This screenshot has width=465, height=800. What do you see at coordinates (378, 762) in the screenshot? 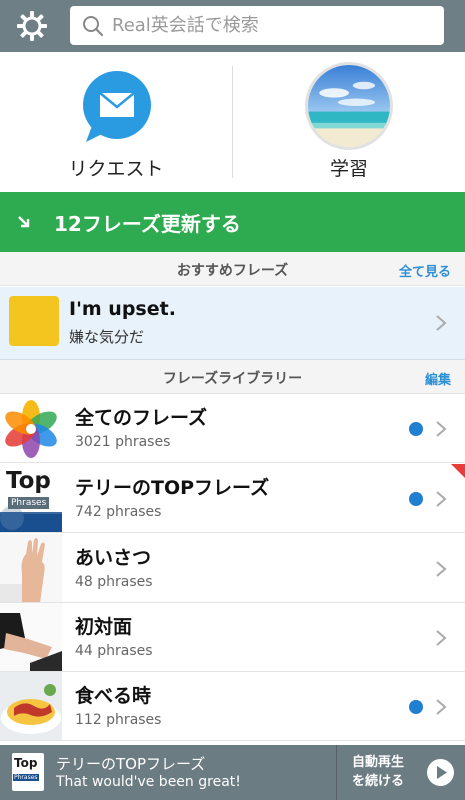
I see `autoplay-line1: 自動再生` at bounding box center [378, 762].